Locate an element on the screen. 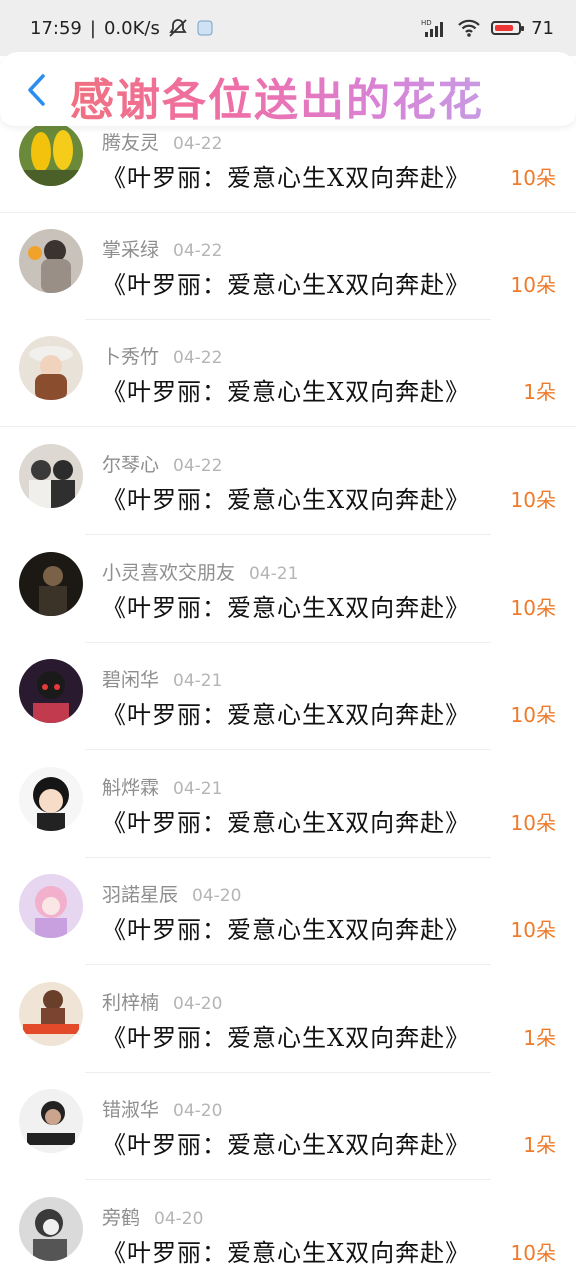  user-name: 掌采绿 04-22 is located at coordinates (162, 248).